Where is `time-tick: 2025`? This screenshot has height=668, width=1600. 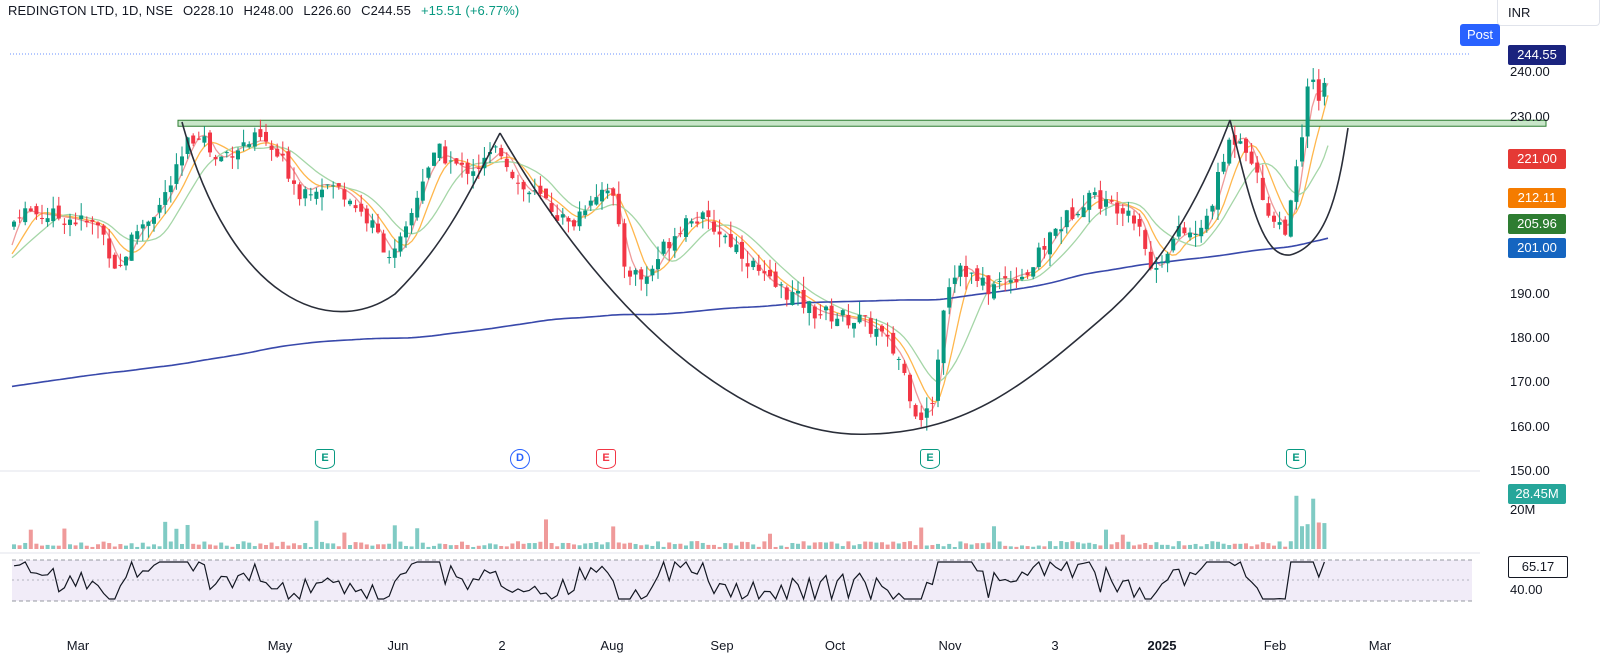 time-tick: 2025 is located at coordinates (1162, 645).